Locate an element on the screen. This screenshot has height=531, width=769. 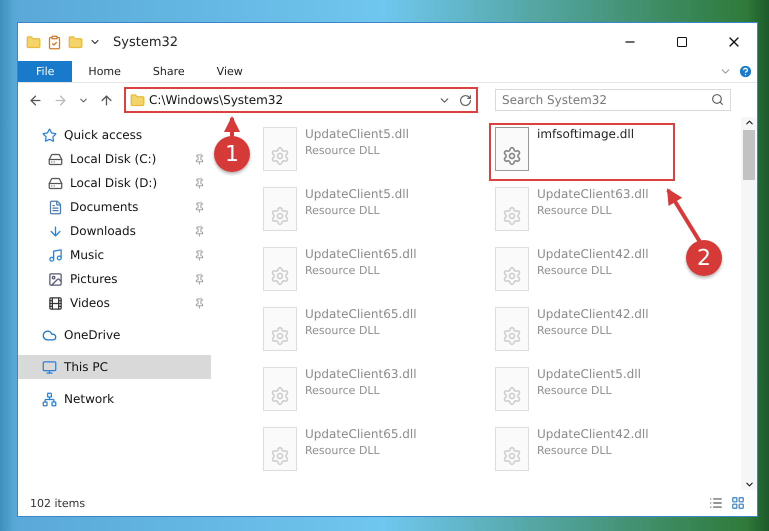
item-count: 102 items is located at coordinates (58, 503).